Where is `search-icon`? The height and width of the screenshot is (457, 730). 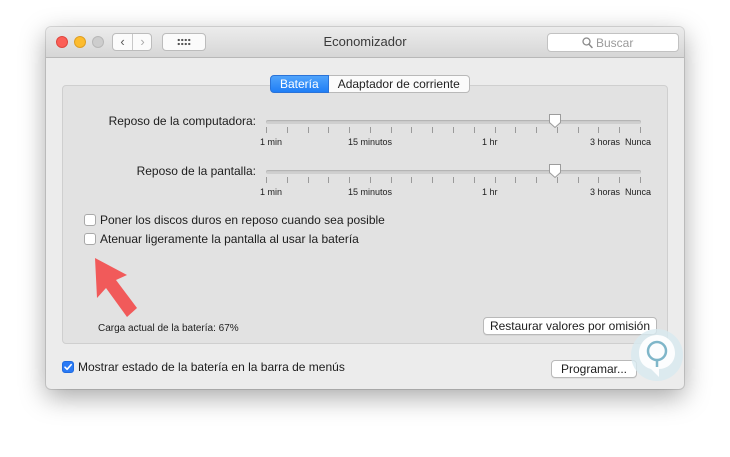 search-icon is located at coordinates (587, 43).